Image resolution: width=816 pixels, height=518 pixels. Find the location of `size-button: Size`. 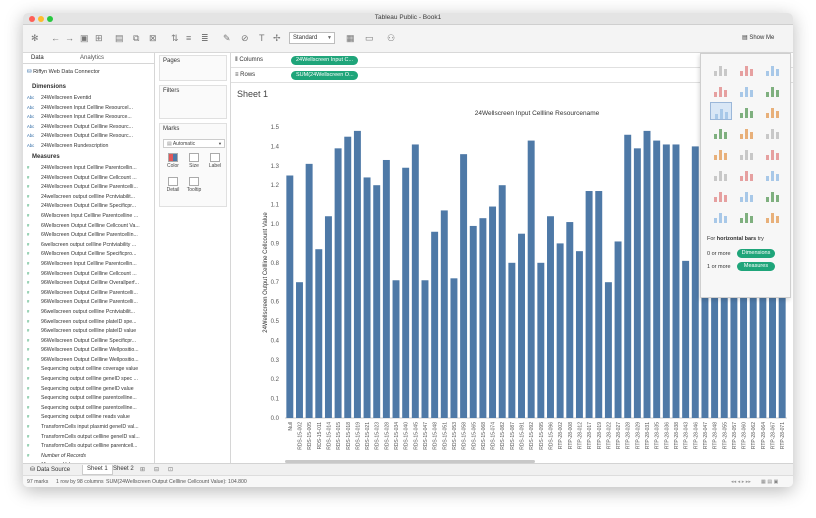

size-button: Size is located at coordinates (194, 162).